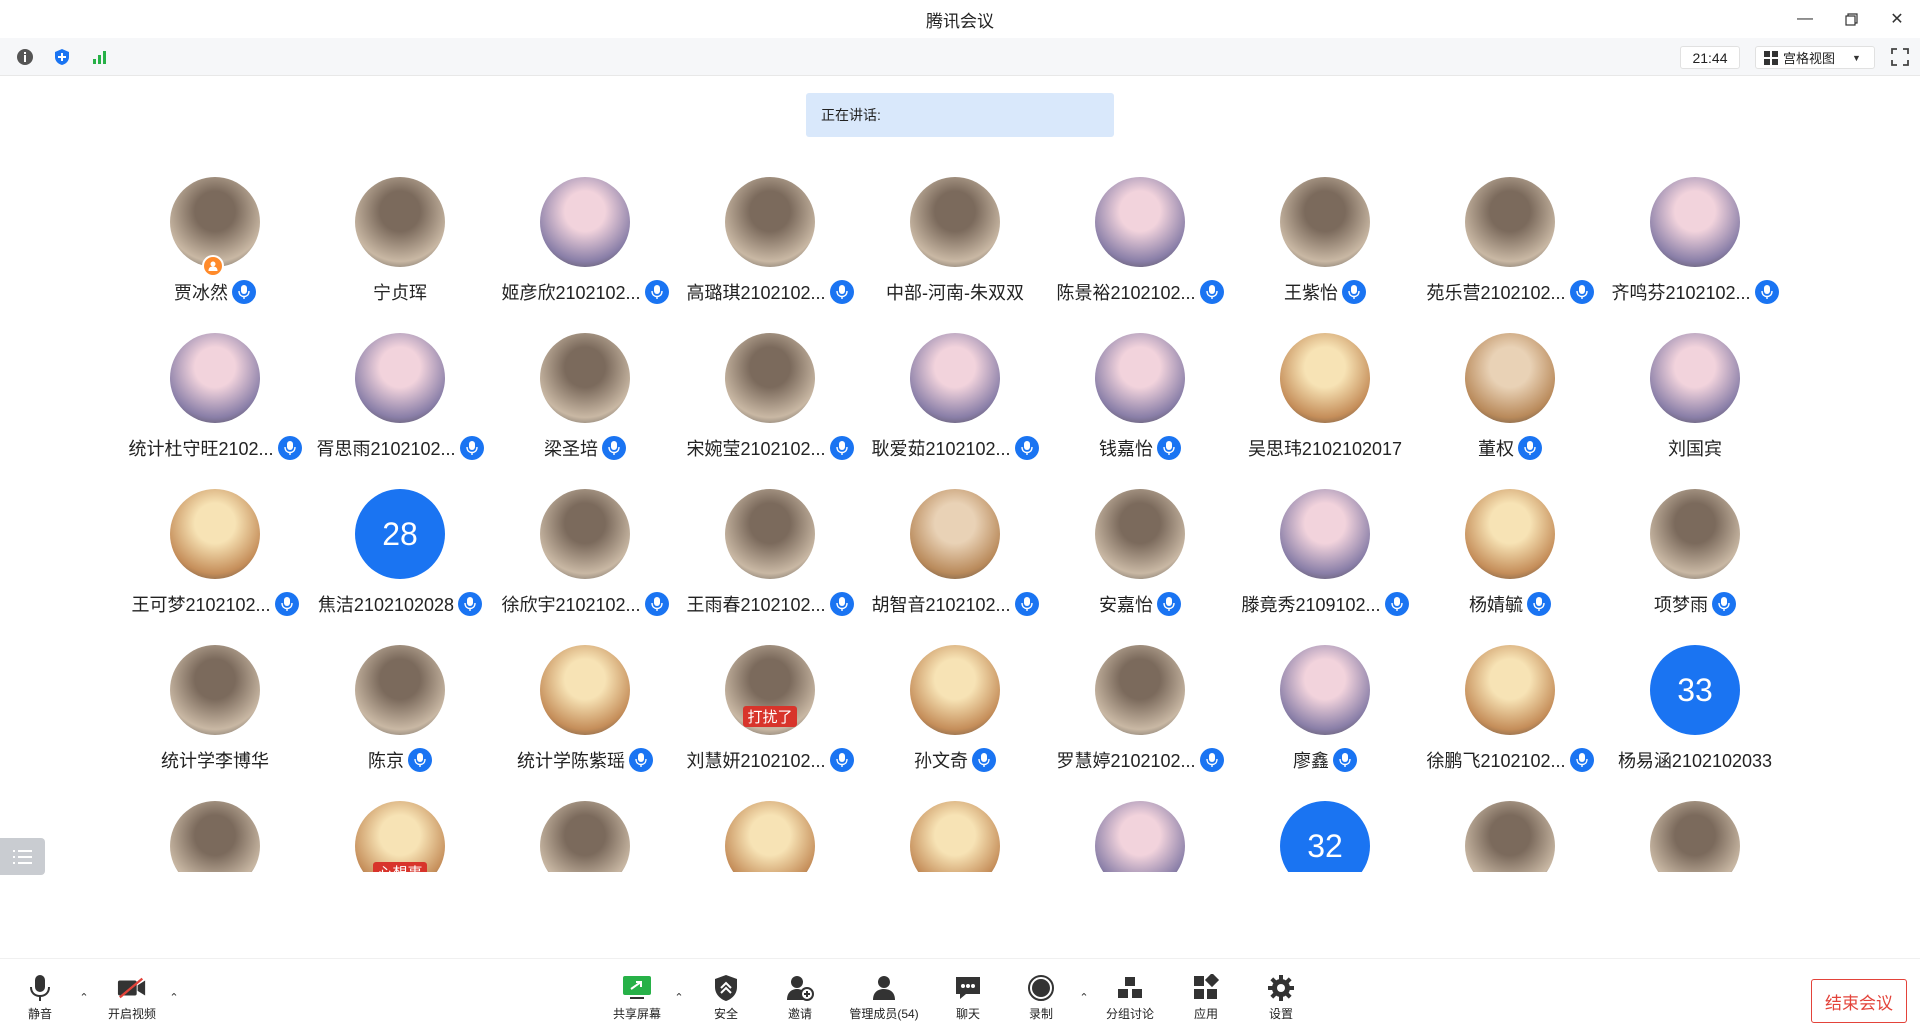 This screenshot has width=1920, height=1032. What do you see at coordinates (1695, 559) in the screenshot?
I see `participant-tile: 项梦雨` at bounding box center [1695, 559].